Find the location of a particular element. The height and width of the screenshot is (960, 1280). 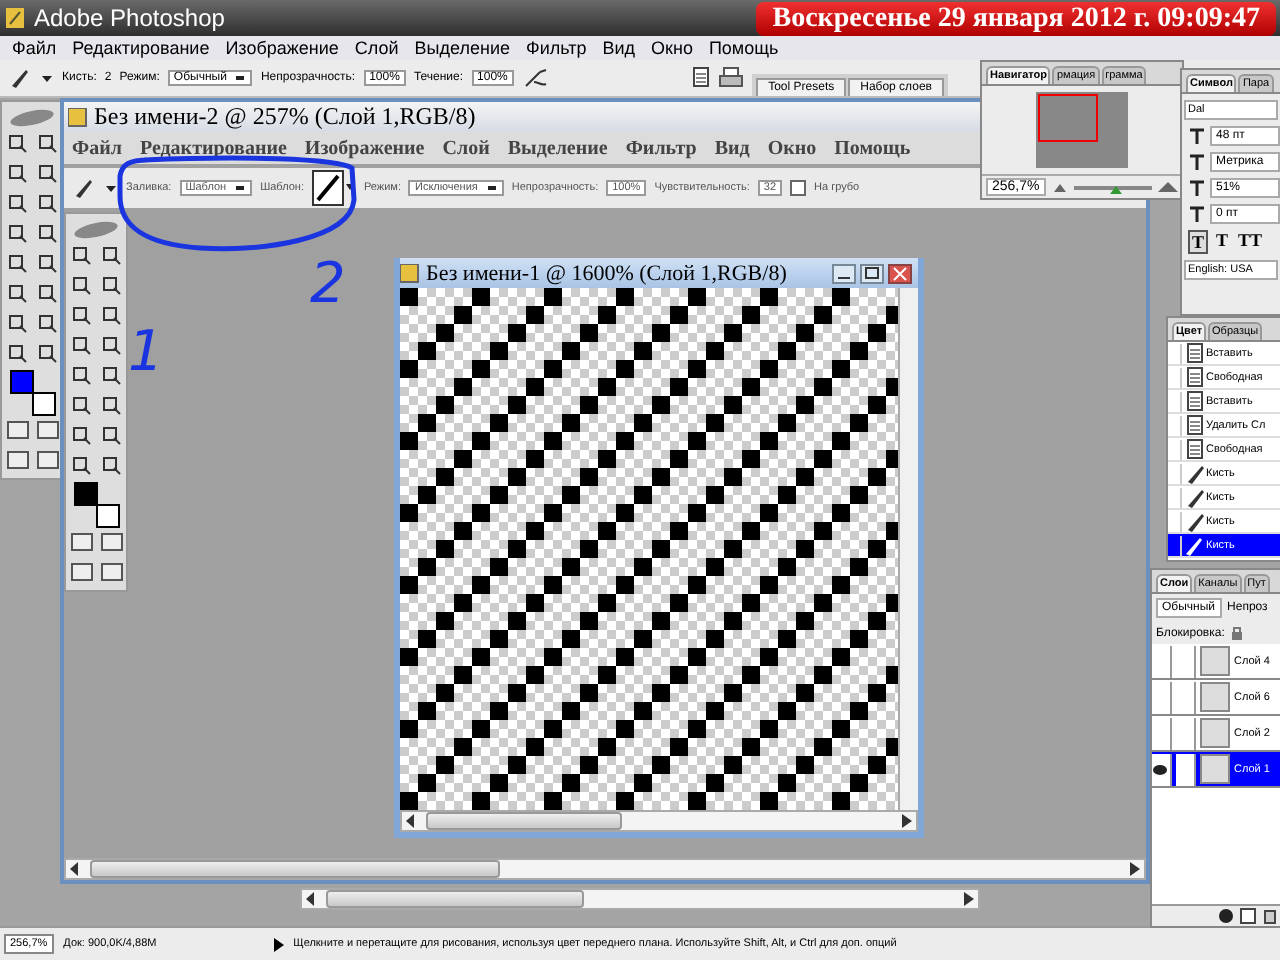

window-title: Adobe Photoshop is located at coordinates (130, 18).